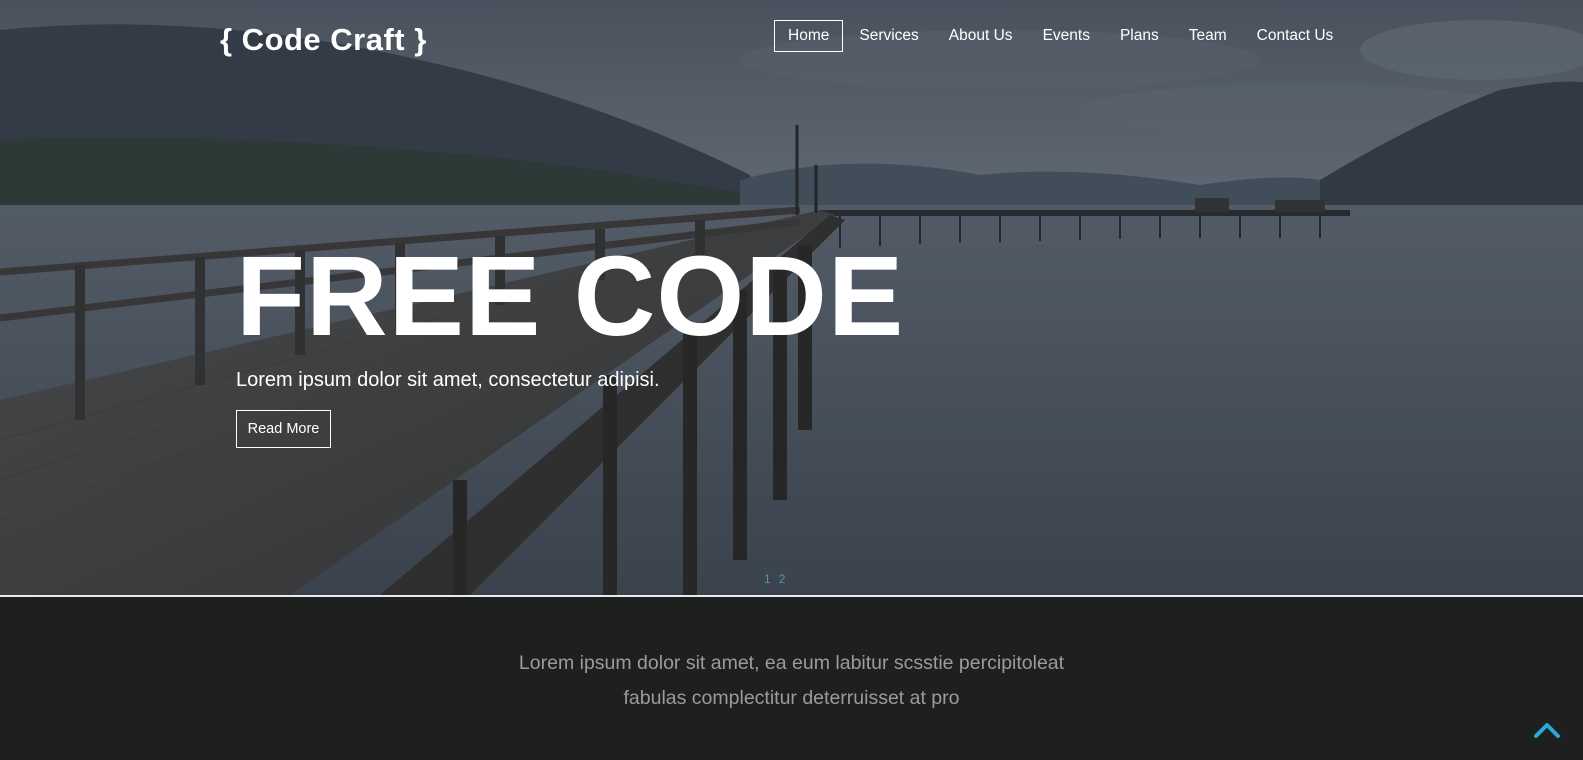  What do you see at coordinates (981, 36) in the screenshot?
I see `nav-item-about-us: About Us` at bounding box center [981, 36].